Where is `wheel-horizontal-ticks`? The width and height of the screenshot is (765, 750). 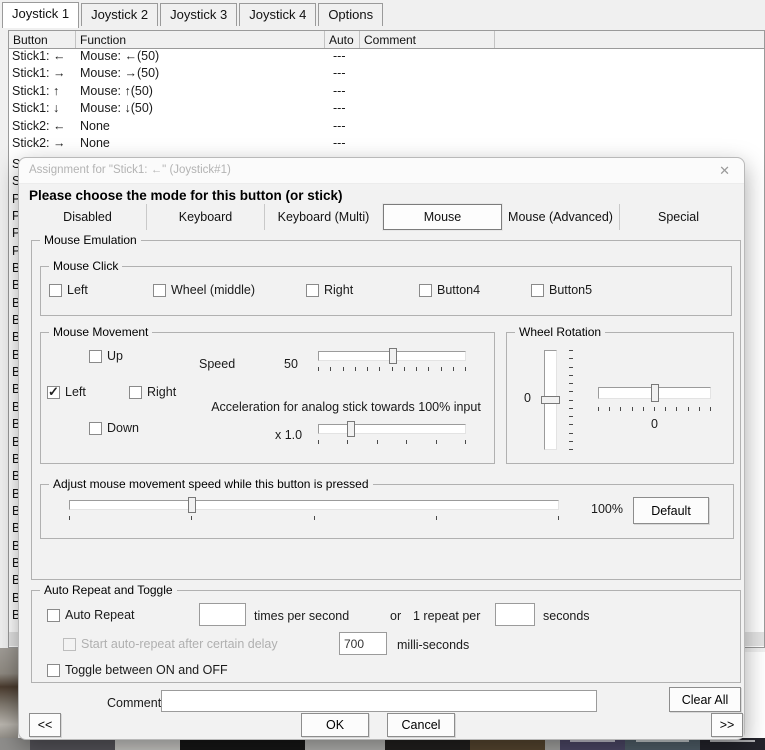
wheel-horizontal-ticks is located at coordinates (654, 409).